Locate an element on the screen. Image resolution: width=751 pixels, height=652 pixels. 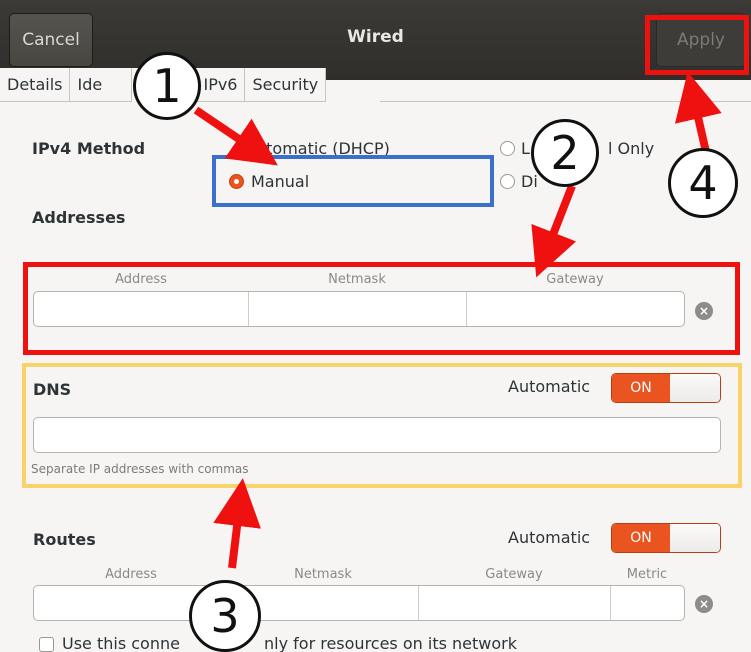
only-local-resources-checkbox is located at coordinates (46, 644).